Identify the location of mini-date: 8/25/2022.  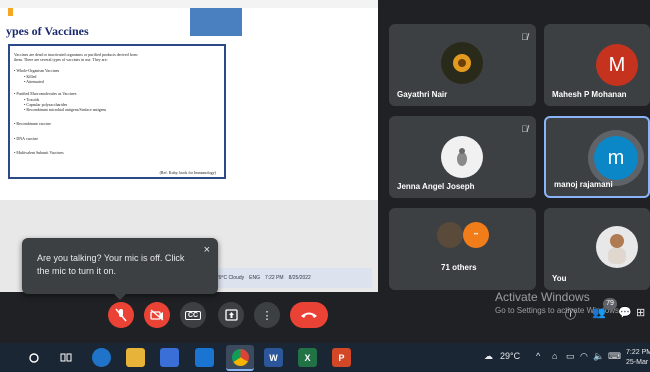
(299, 278).